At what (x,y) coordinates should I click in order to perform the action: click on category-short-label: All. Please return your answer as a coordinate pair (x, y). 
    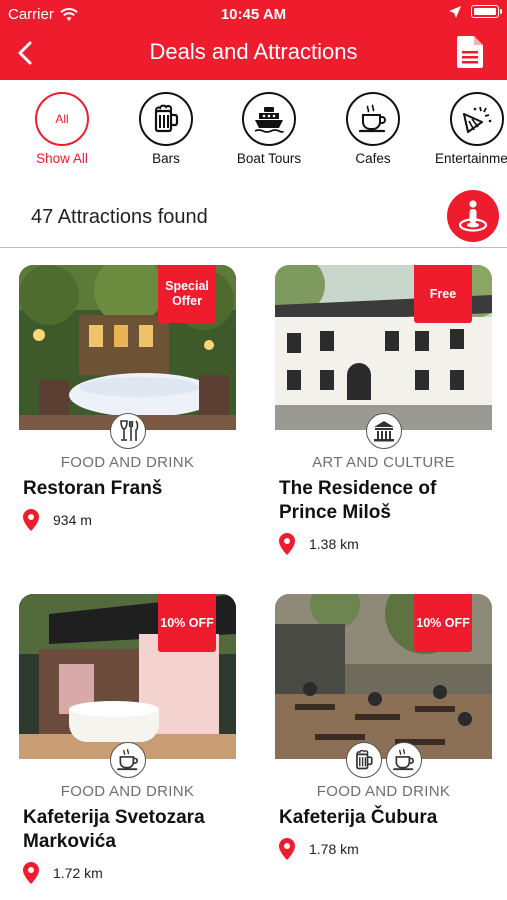
    Looking at the image, I should click on (62, 119).